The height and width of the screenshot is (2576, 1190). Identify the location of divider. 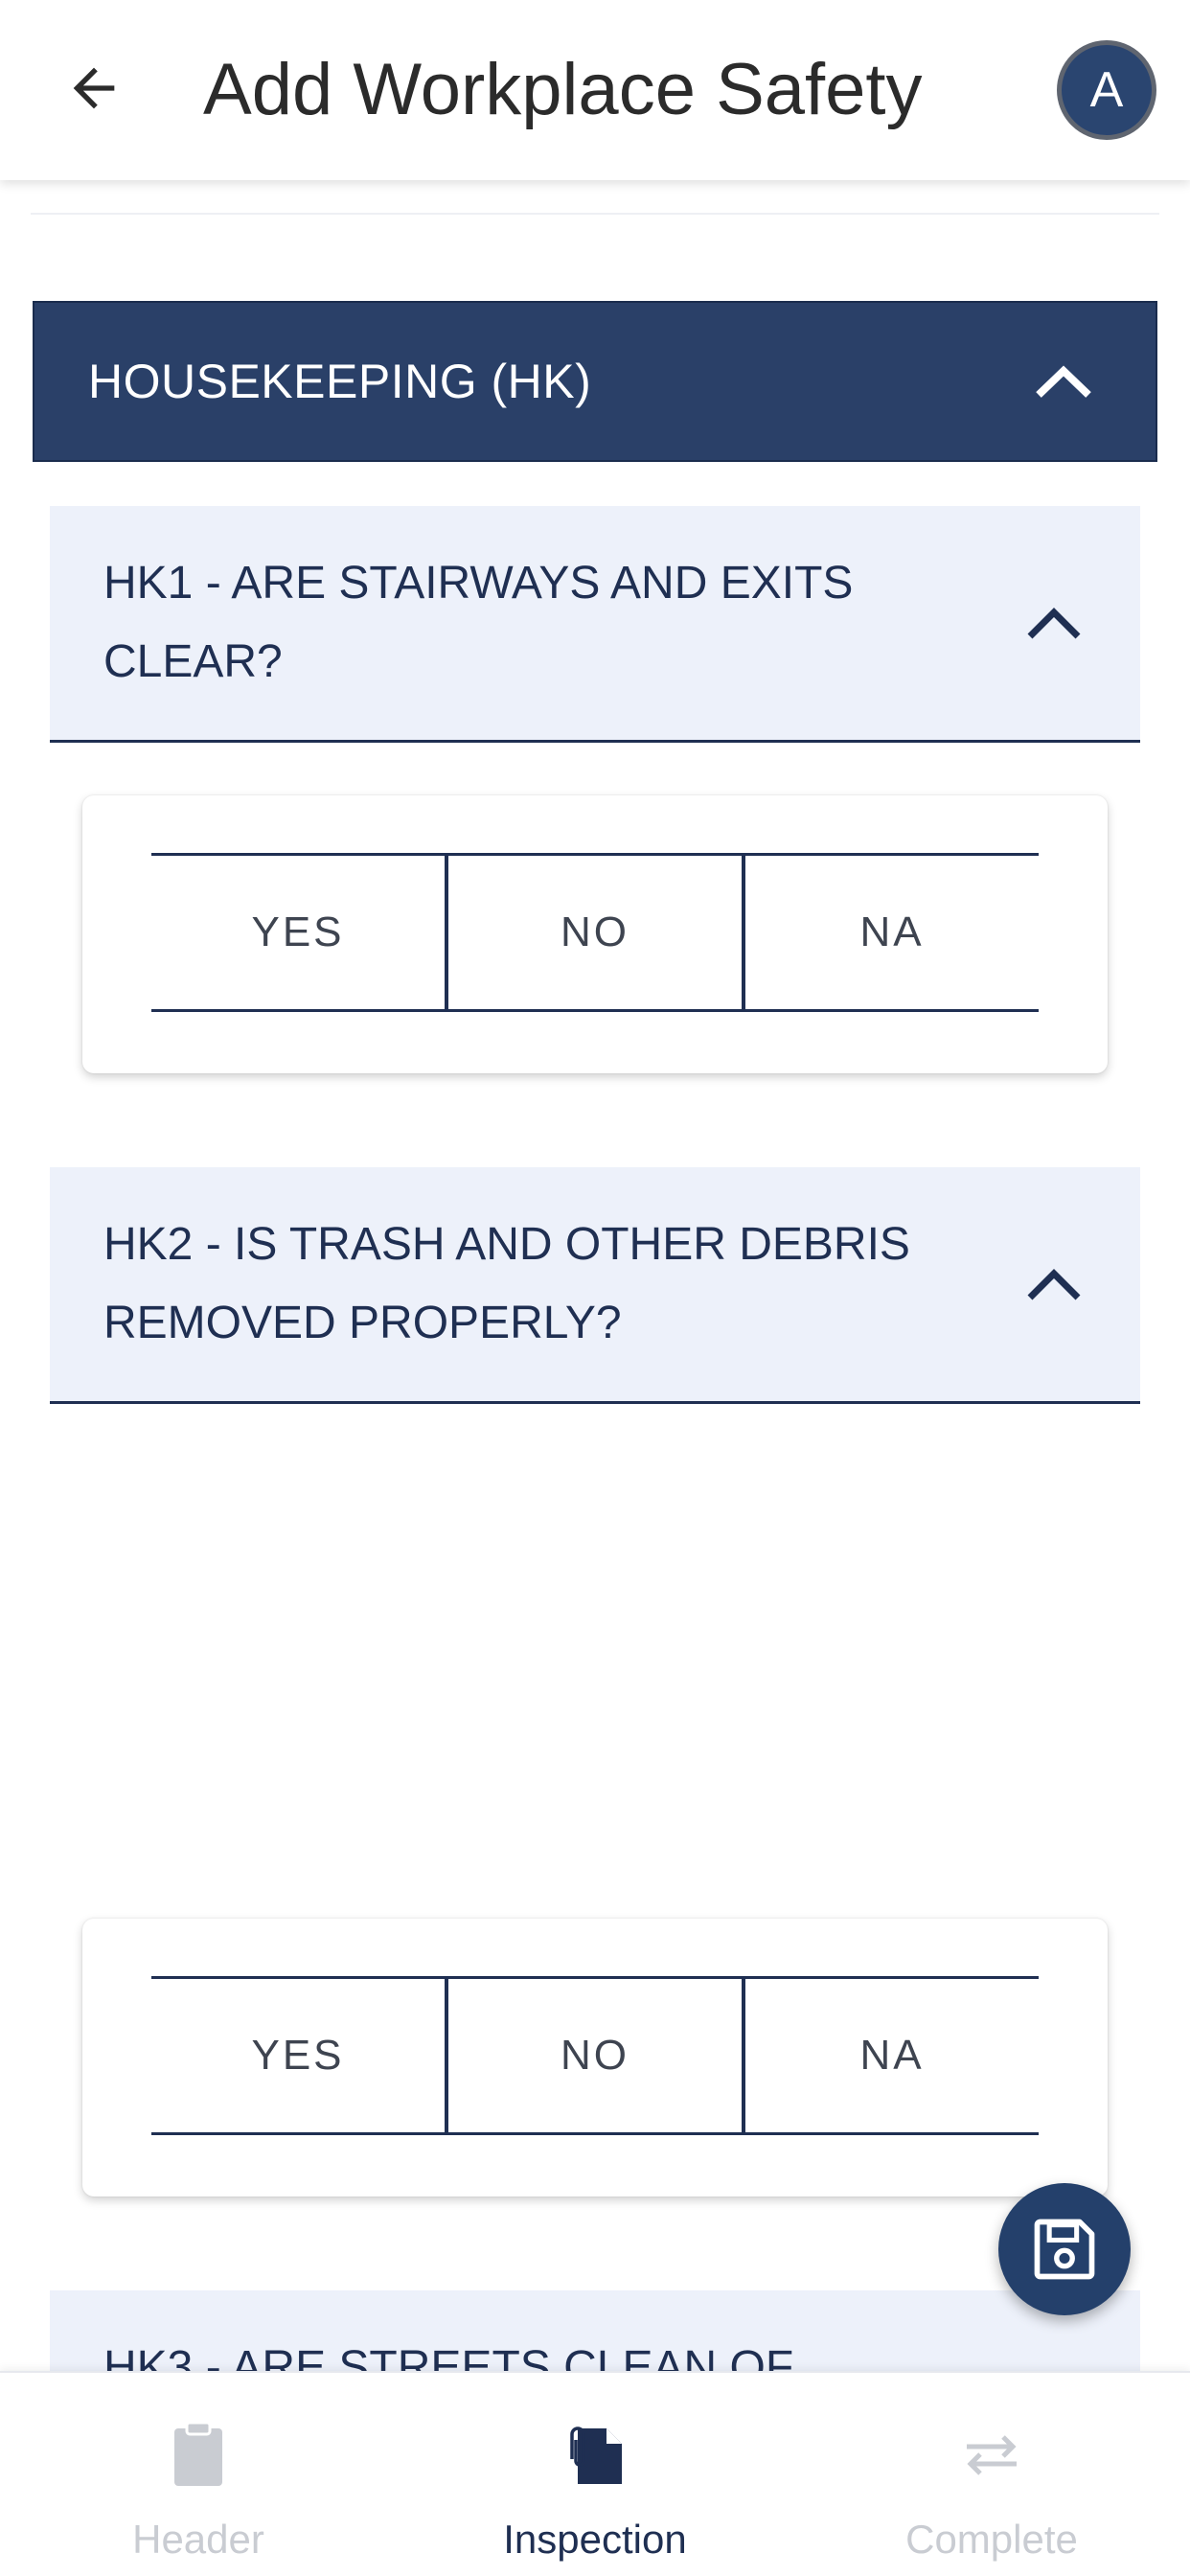
(595, 214).